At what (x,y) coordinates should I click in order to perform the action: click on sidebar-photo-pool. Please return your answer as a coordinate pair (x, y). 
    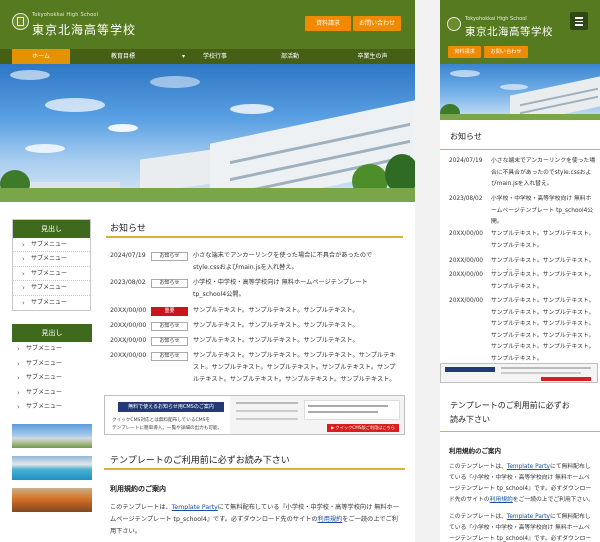
    Looking at the image, I should click on (52, 468).